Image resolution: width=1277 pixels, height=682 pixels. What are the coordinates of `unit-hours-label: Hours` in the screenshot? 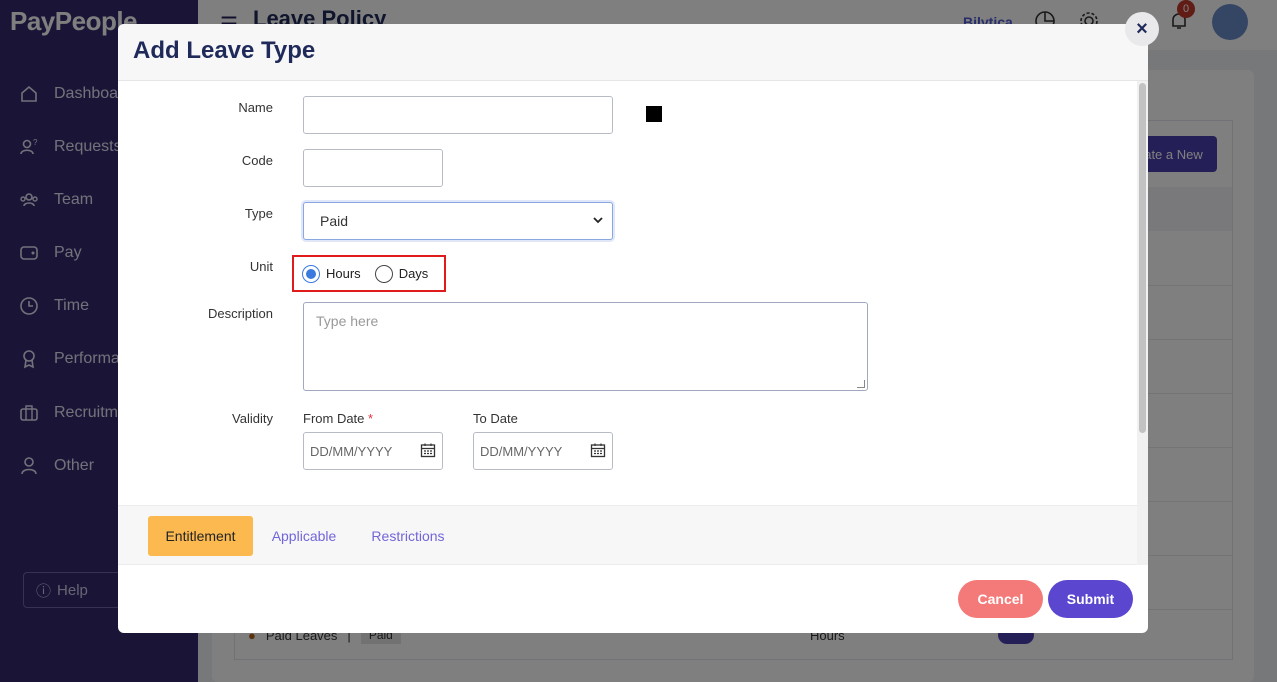 It's located at (343, 273).